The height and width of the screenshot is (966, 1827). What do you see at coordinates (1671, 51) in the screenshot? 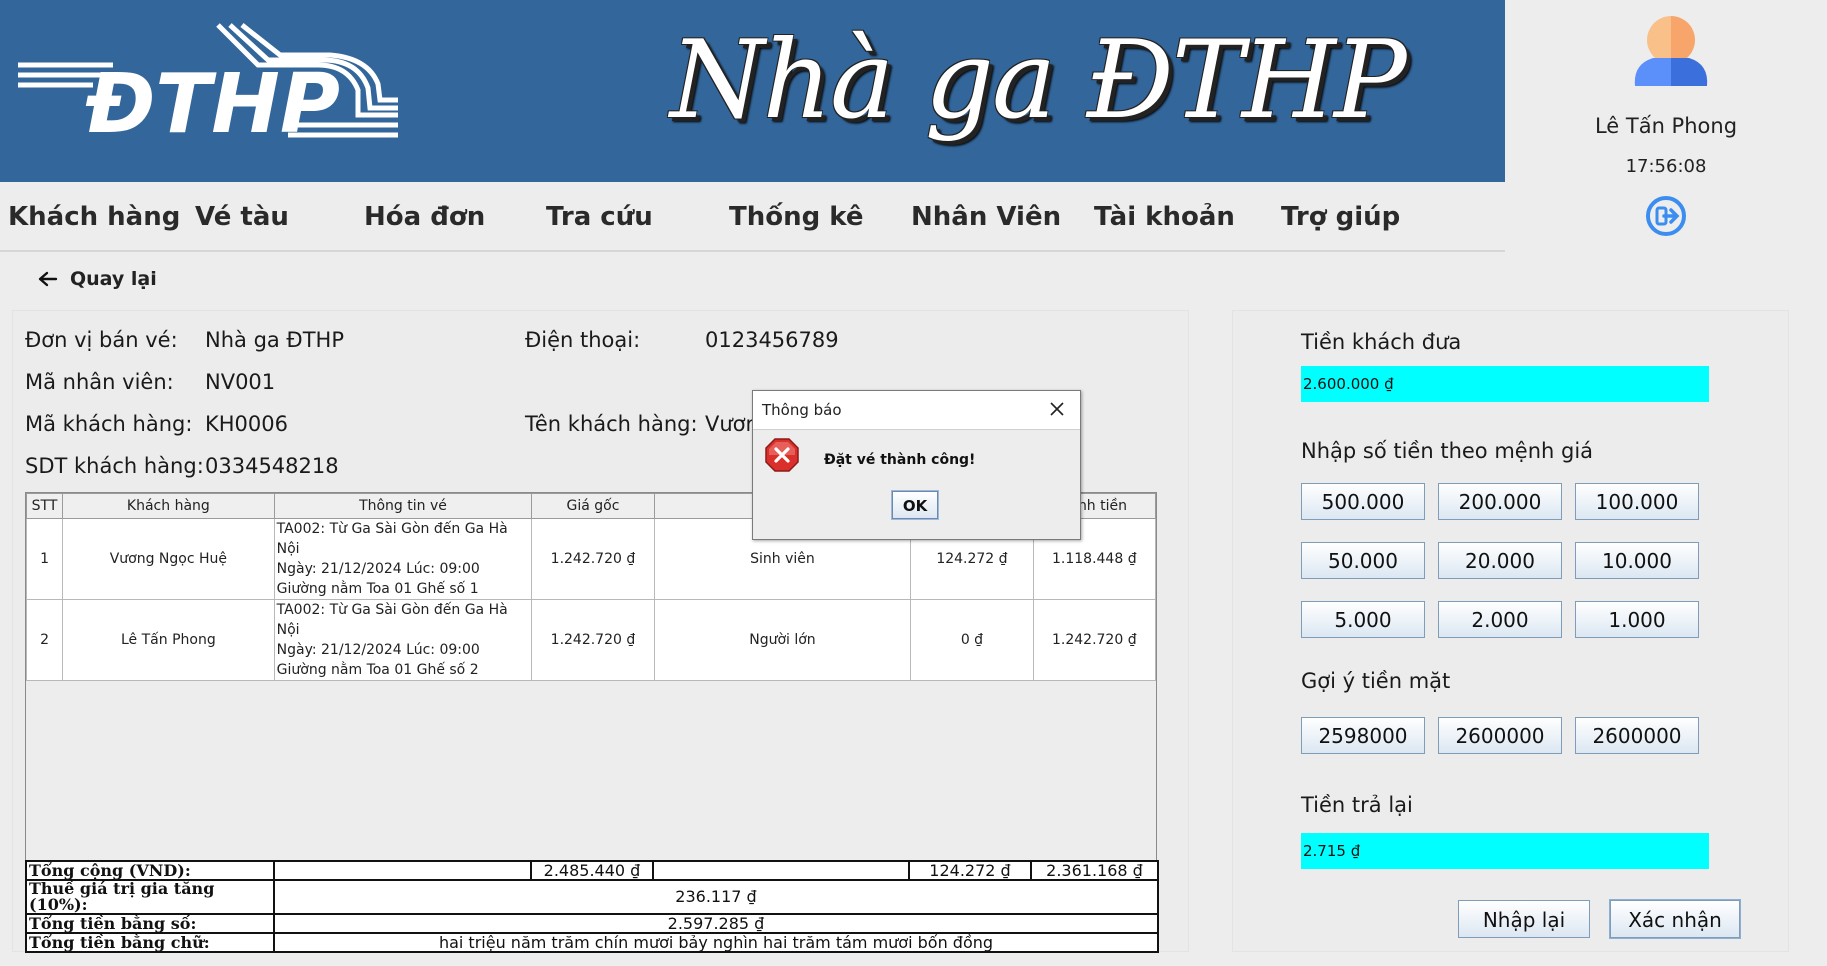
I see `user-avatar-icon` at bounding box center [1671, 51].